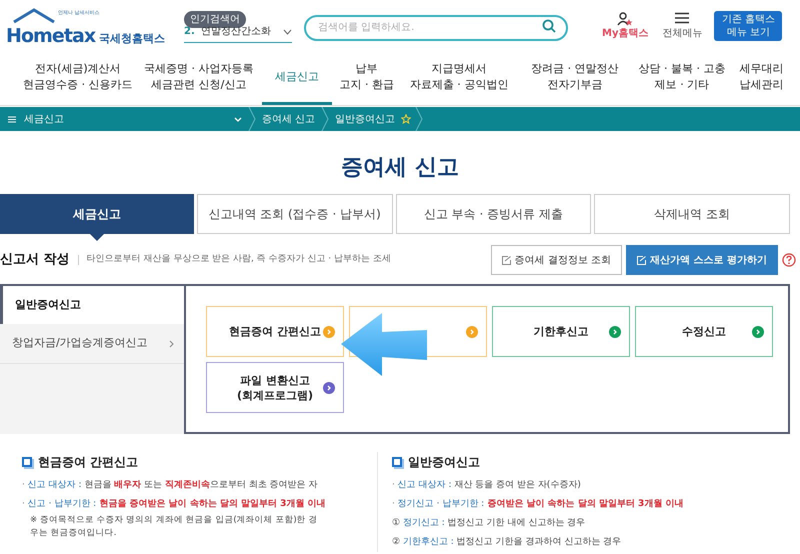 The width and height of the screenshot is (800, 554). I want to click on content-tab: 신고 부속 · 증빙서류 제출, so click(494, 214).